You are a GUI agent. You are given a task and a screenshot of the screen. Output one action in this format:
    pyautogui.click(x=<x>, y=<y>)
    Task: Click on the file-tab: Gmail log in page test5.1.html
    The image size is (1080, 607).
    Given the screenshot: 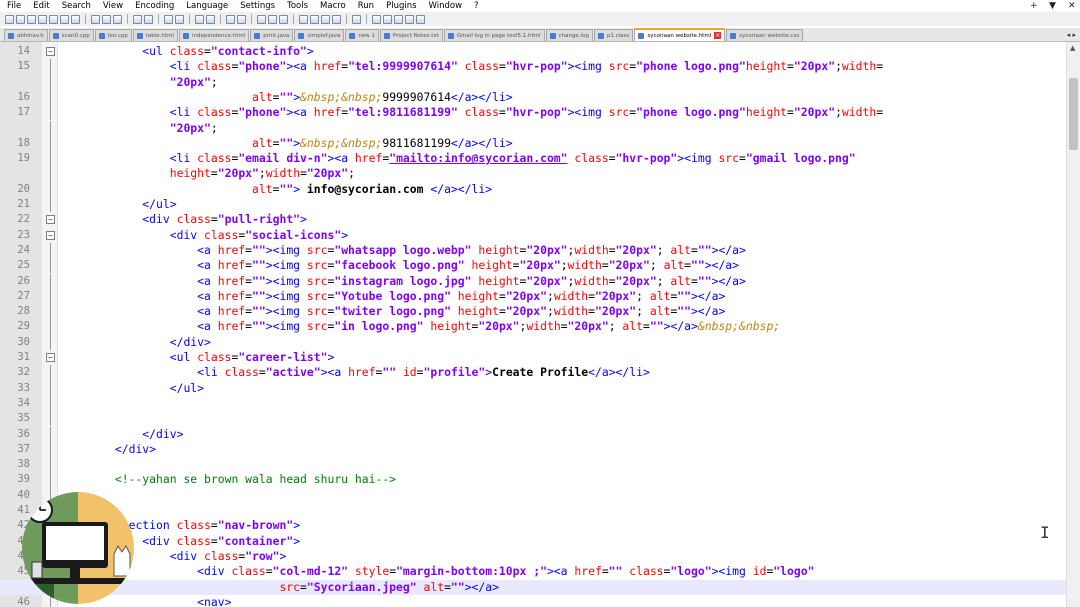 What is the action you would take?
    pyautogui.click(x=494, y=35)
    